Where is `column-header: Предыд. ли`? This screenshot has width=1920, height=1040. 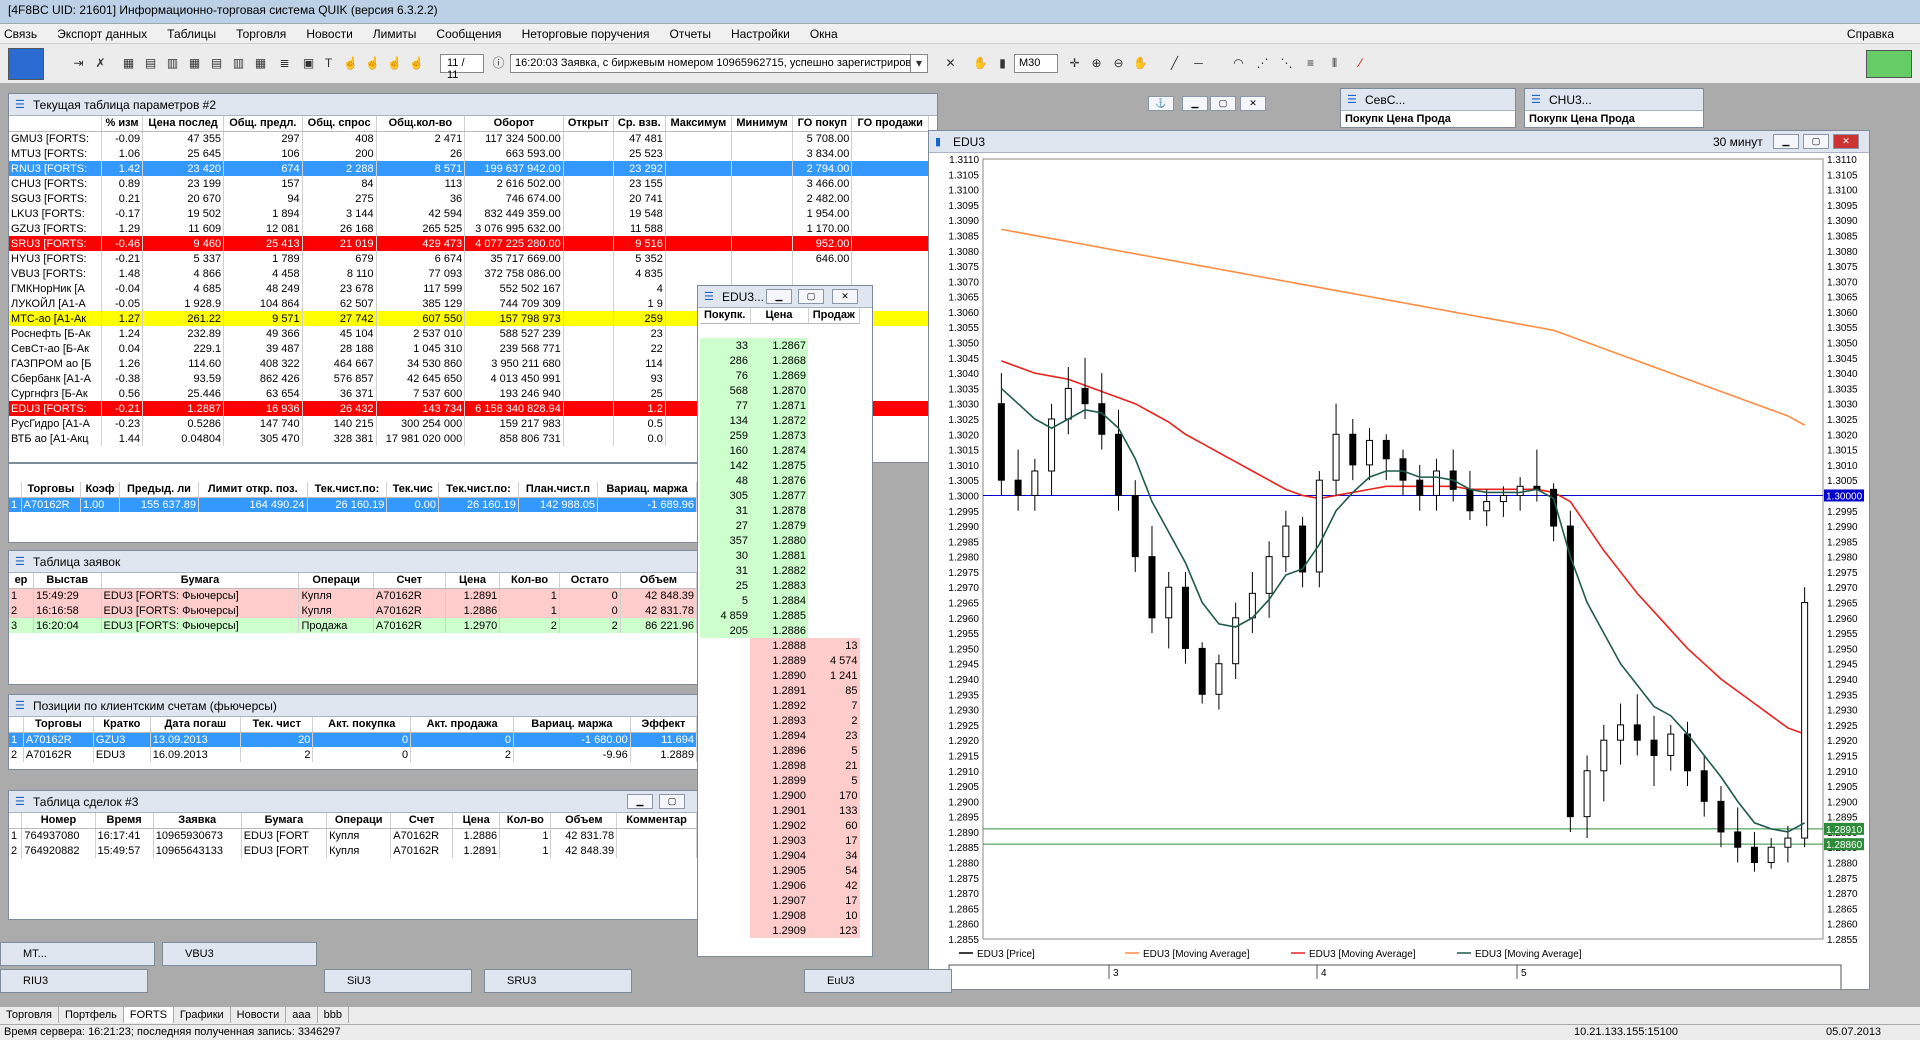
column-header: Предыд. ли is located at coordinates (159, 490).